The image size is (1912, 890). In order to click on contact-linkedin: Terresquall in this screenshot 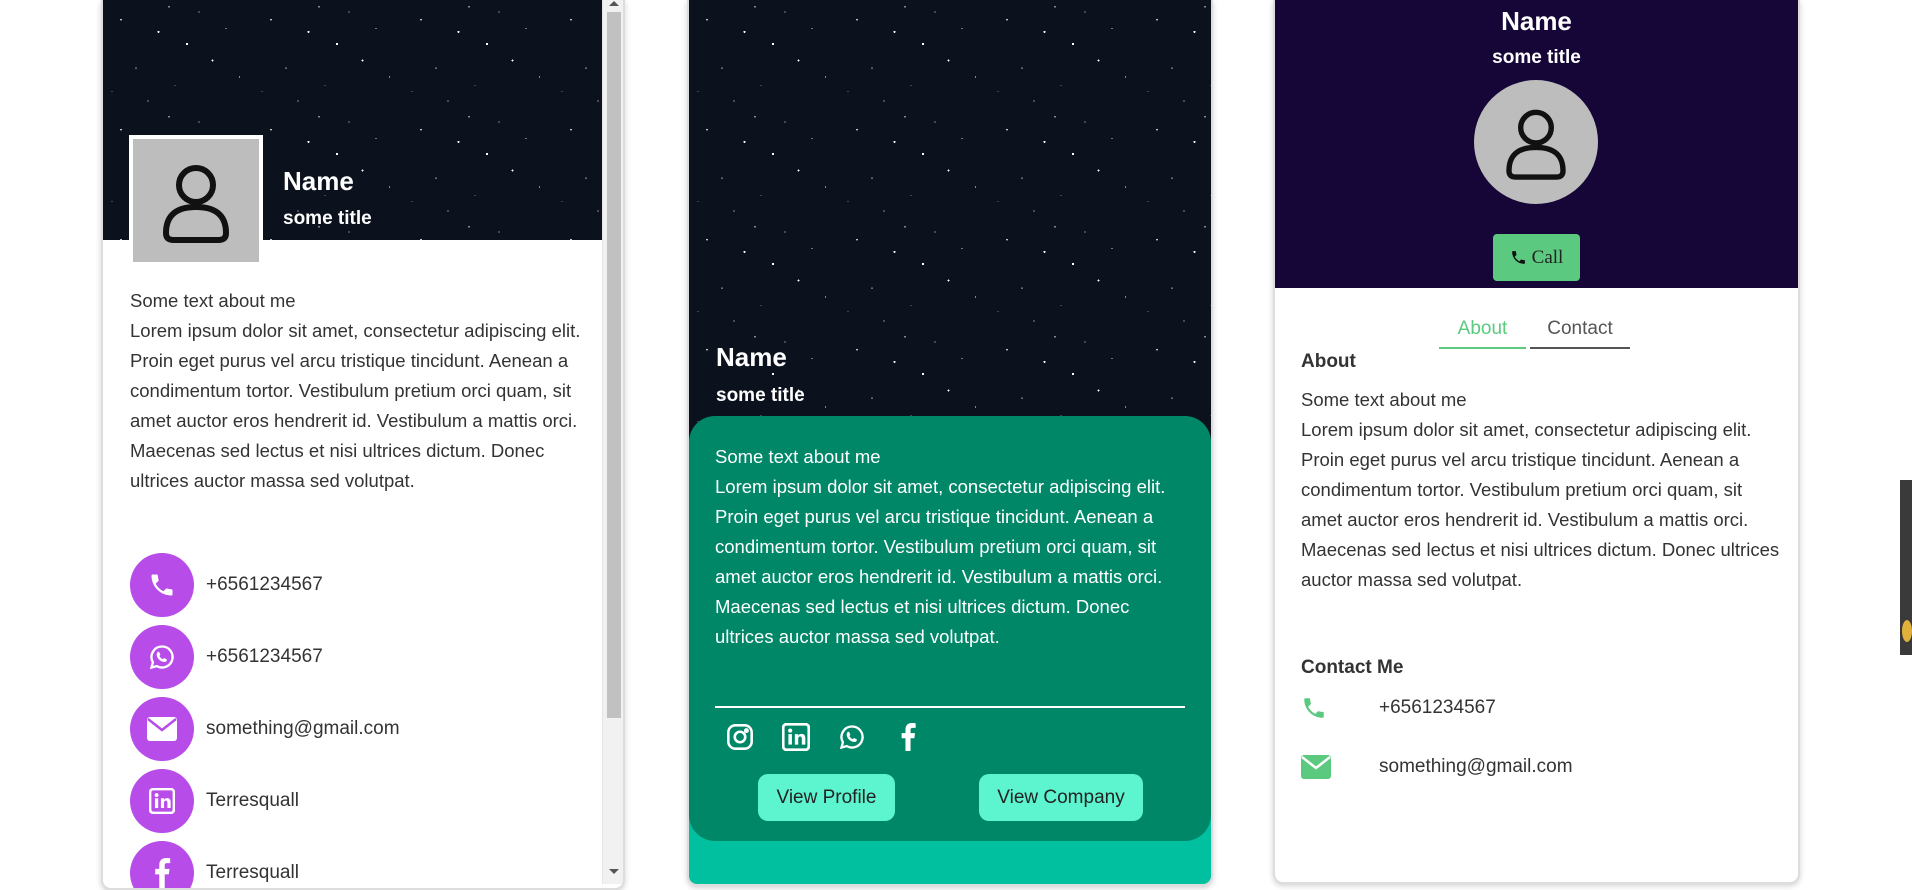, I will do `click(265, 801)`.